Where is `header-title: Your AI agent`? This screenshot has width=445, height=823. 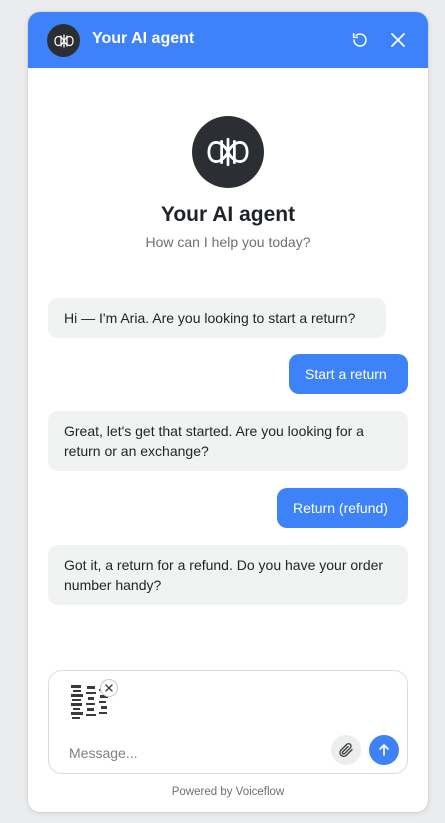 header-title: Your AI agent is located at coordinates (143, 38).